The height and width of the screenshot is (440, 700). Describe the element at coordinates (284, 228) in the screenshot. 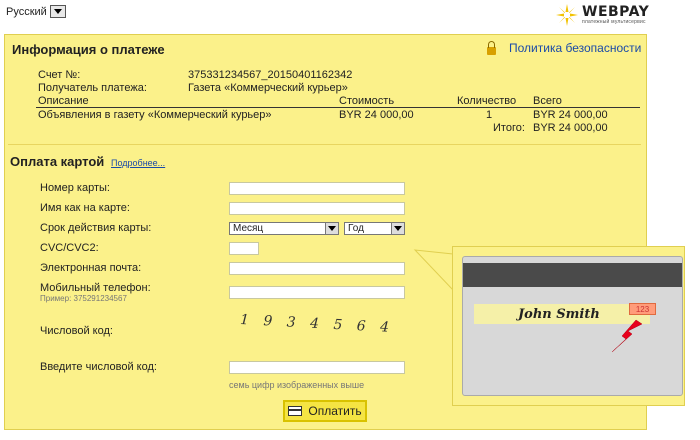

I see `expiry-month-select: Месяц` at that location.